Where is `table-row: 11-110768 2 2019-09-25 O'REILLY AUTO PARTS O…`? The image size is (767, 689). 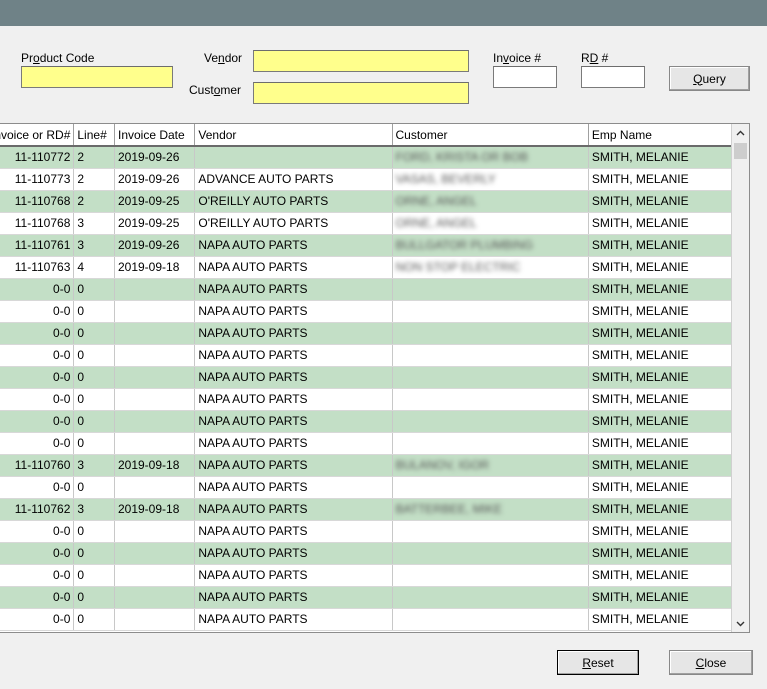 table-row: 11-110768 2 2019-09-25 O'REILLY AUTO PARTS O… is located at coordinates (369, 201).